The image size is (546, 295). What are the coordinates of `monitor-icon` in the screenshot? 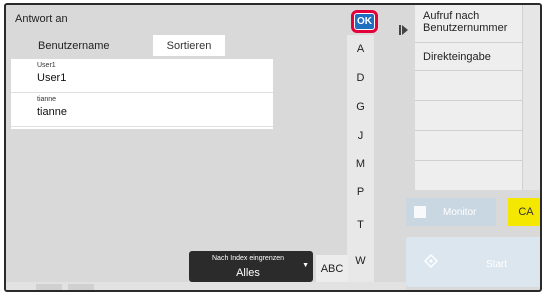 It's located at (420, 212).